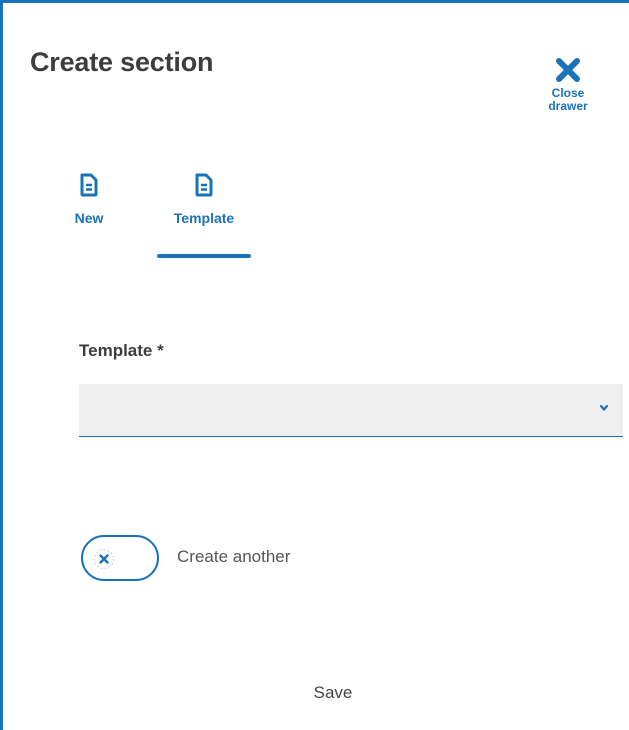 The image size is (629, 730). Describe the element at coordinates (604, 407) in the screenshot. I see `chevron-down-icon` at that location.